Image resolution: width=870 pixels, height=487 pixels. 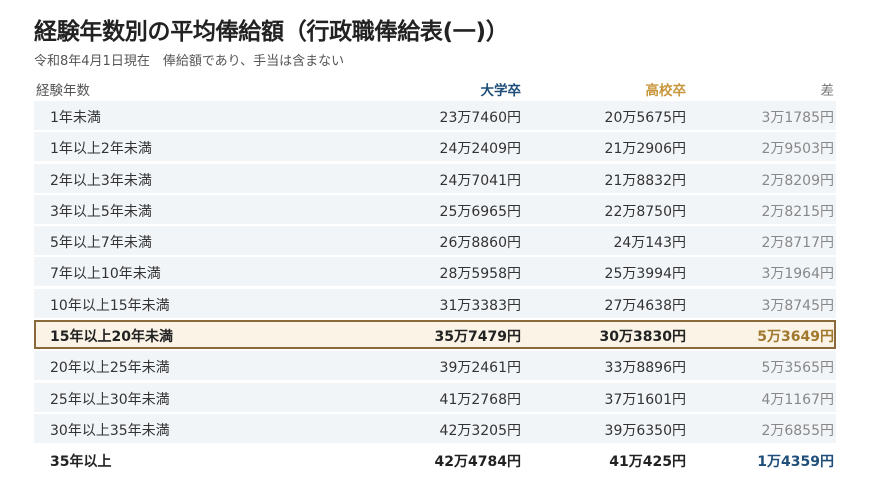 I want to click on university-cell: 23万7460円, so click(x=480, y=118).